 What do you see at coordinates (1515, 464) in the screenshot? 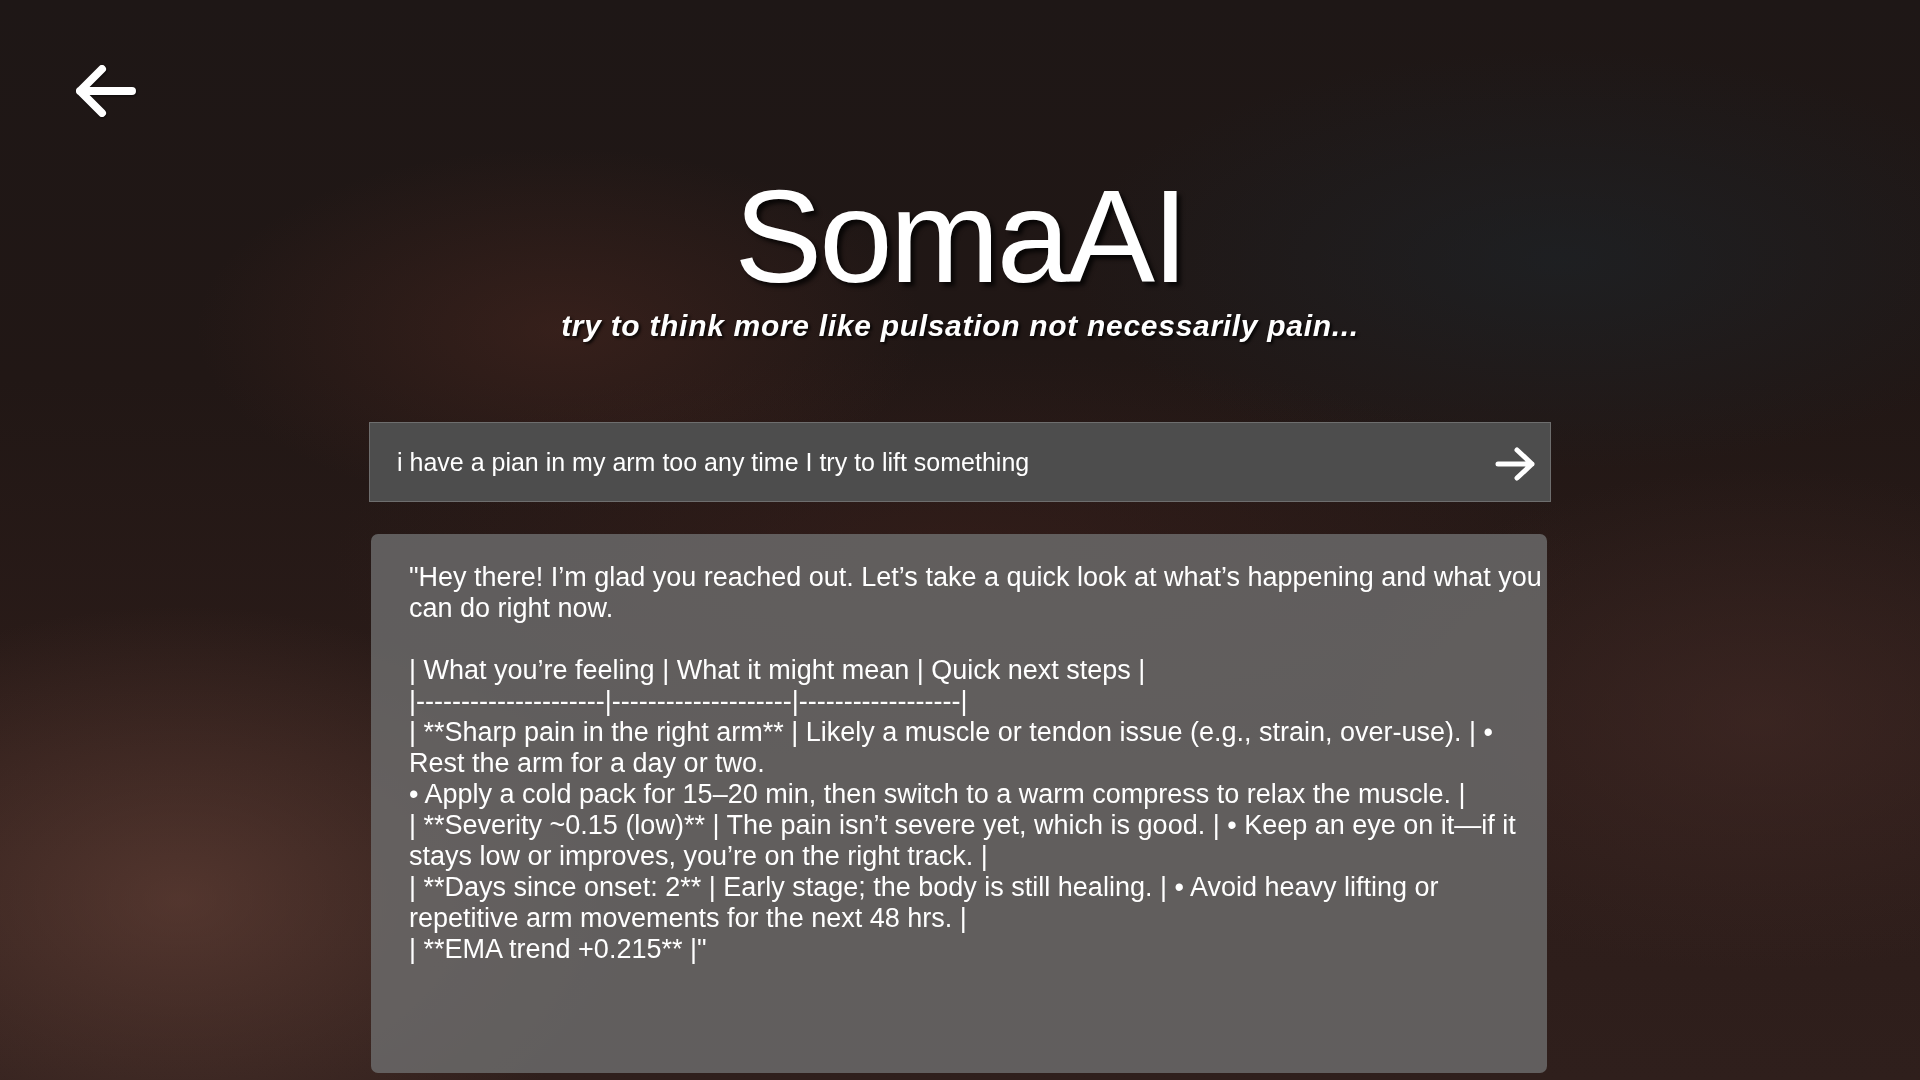
I see `right-arrow-icon` at bounding box center [1515, 464].